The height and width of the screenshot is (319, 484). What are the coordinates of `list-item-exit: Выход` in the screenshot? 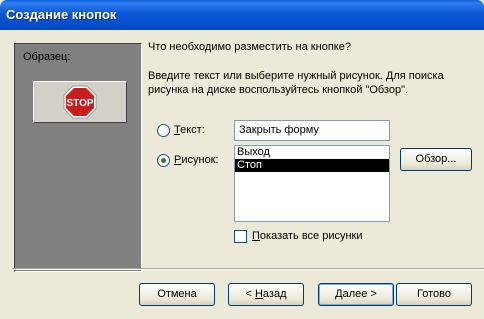 It's located at (312, 152).